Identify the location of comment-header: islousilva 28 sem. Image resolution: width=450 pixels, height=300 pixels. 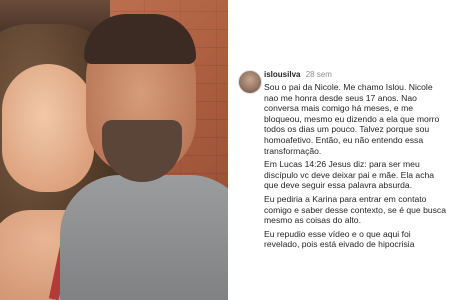
(298, 75).